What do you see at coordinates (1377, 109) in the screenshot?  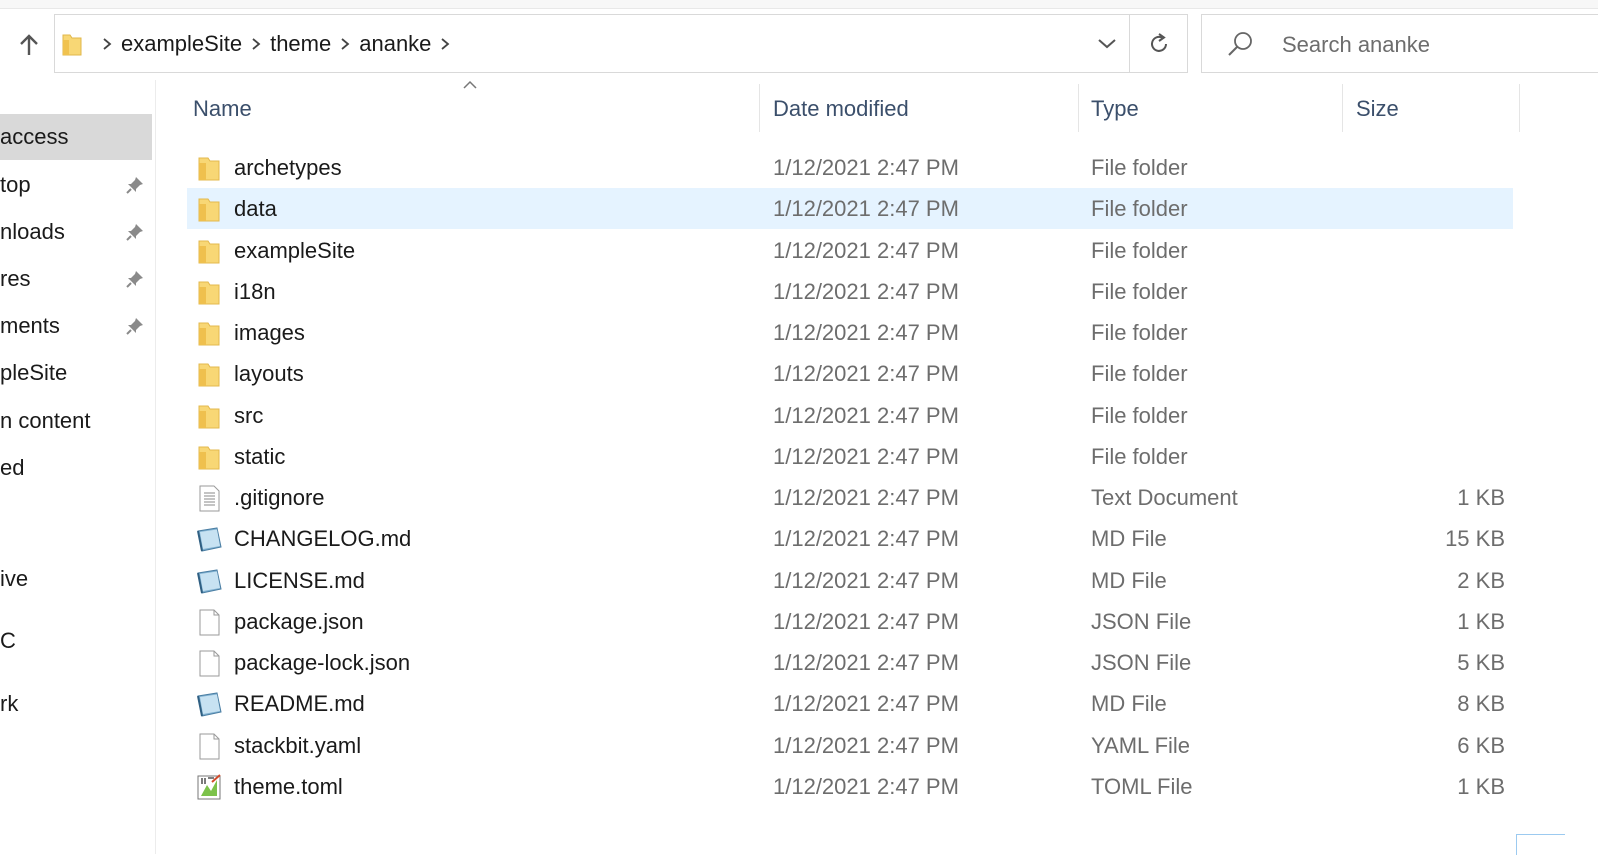 I see `column-header-size: Size` at bounding box center [1377, 109].